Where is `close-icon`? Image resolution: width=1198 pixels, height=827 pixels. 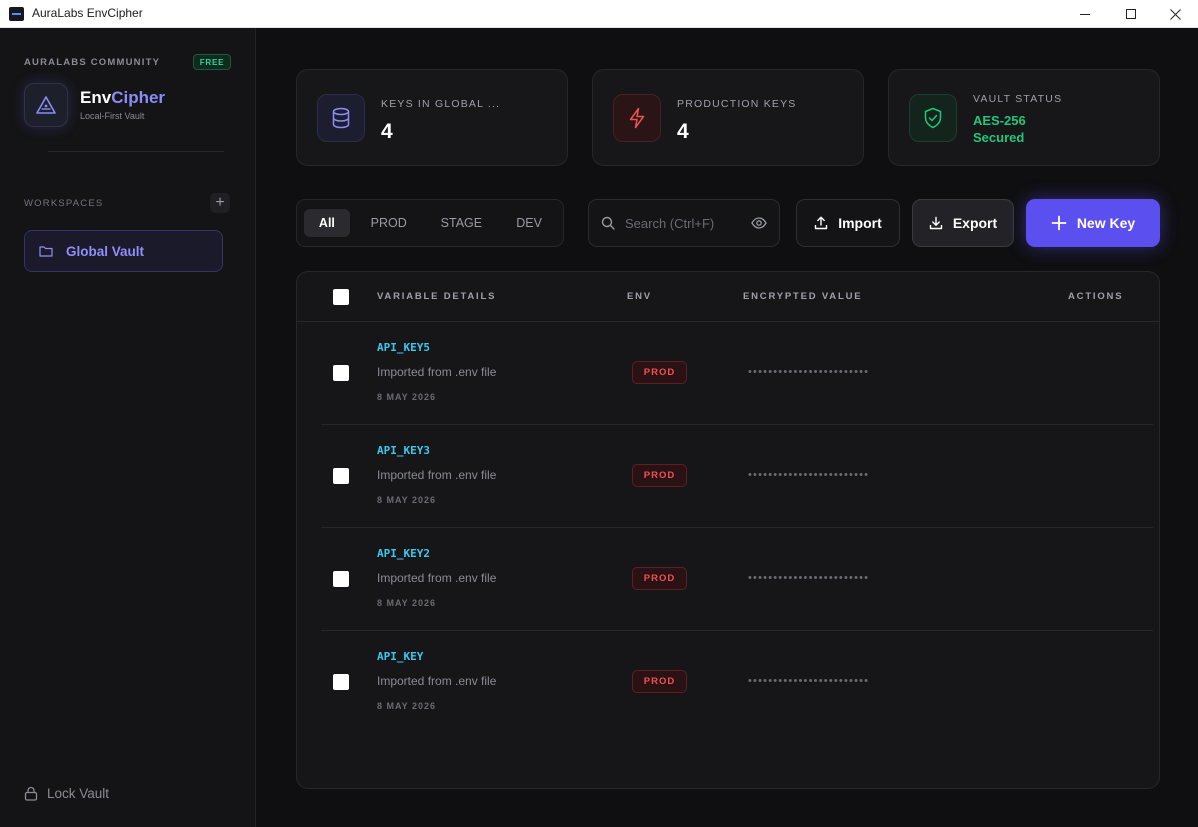
close-icon is located at coordinates (1175, 14).